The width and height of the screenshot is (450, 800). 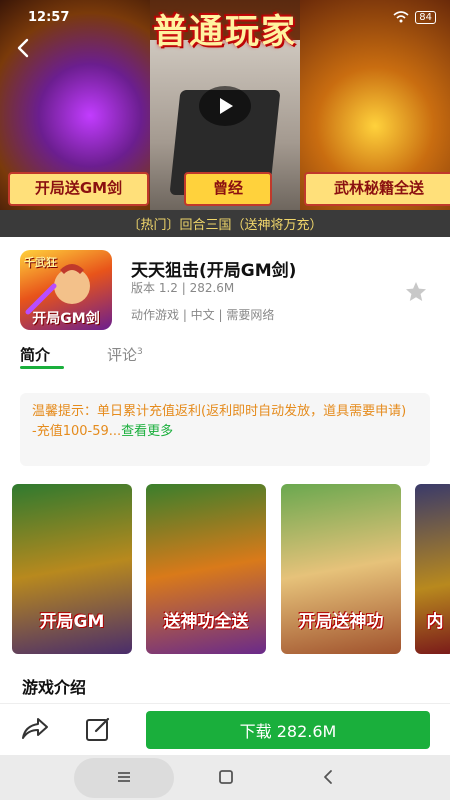 What do you see at coordinates (225, 356) in the screenshot?
I see `detail-tabs: 简介 评论3` at bounding box center [225, 356].